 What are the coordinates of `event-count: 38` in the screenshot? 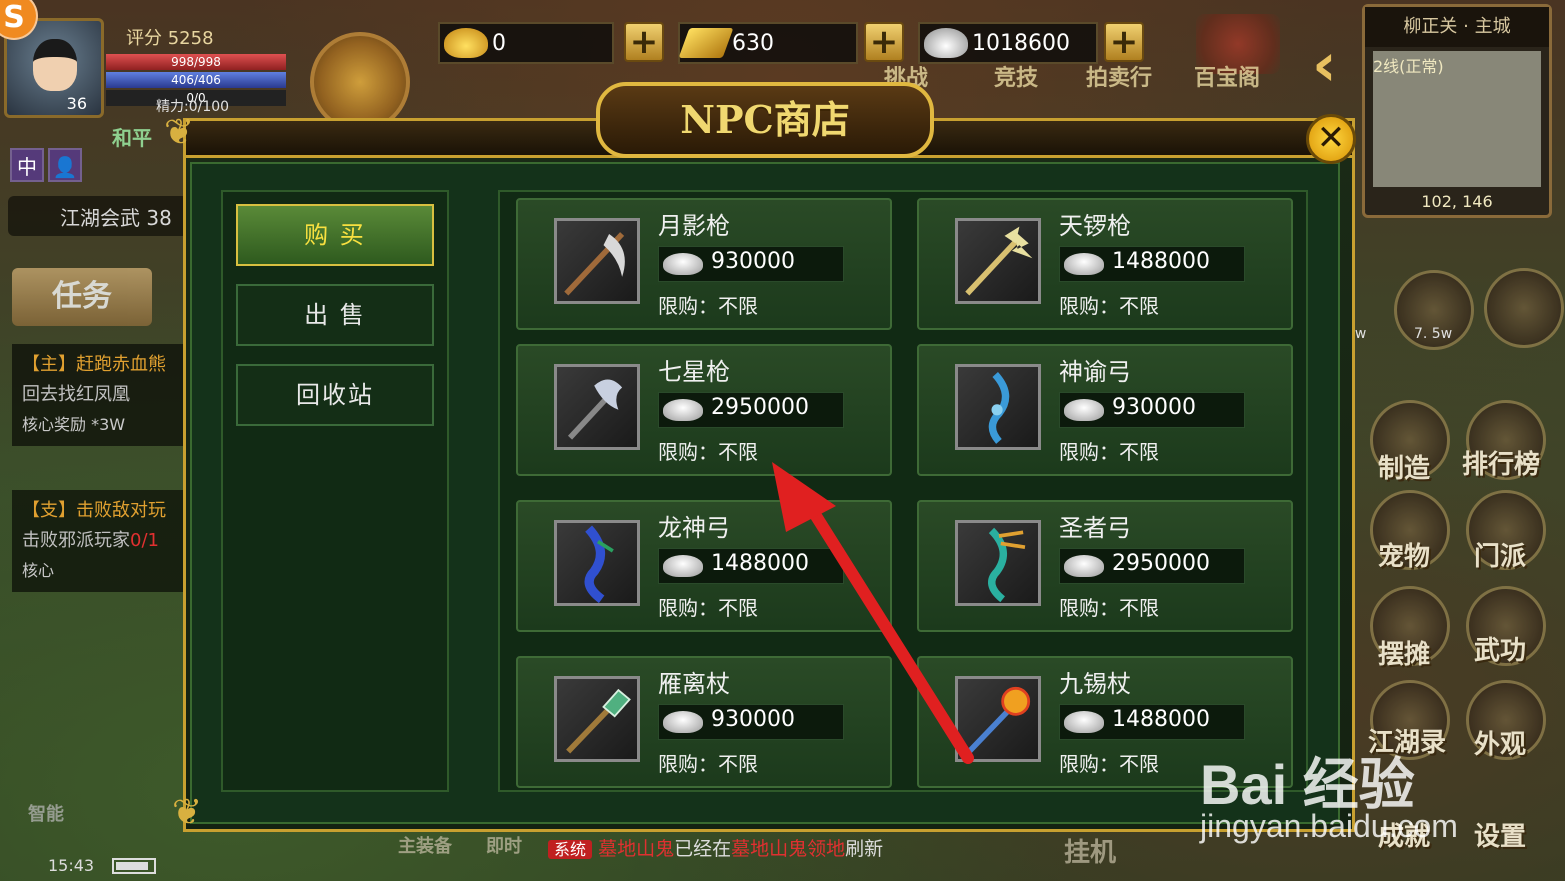 It's located at (159, 218).